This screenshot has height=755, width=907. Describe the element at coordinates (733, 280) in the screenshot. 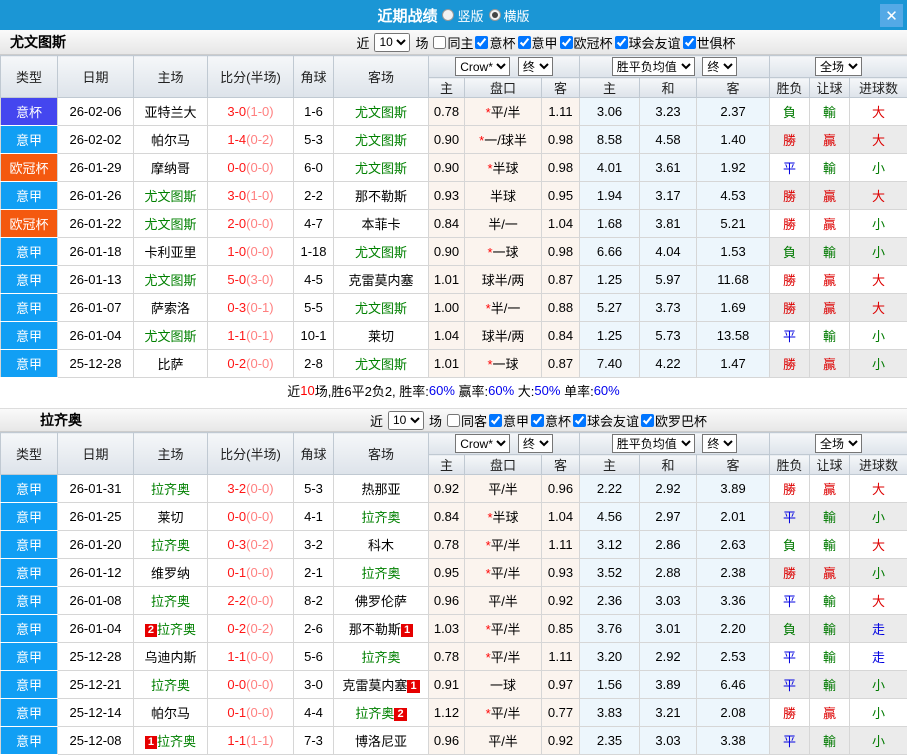

I see `avg-away-odds: 11.68` at that location.